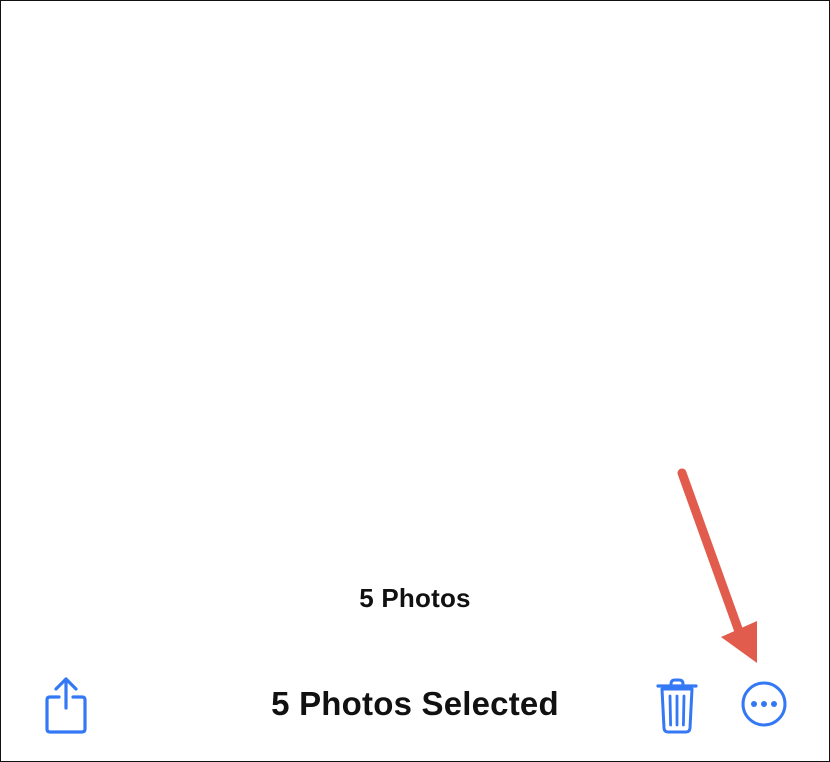 Image resolution: width=830 pixels, height=762 pixels. I want to click on ellipsis-circle-icon, so click(764, 704).